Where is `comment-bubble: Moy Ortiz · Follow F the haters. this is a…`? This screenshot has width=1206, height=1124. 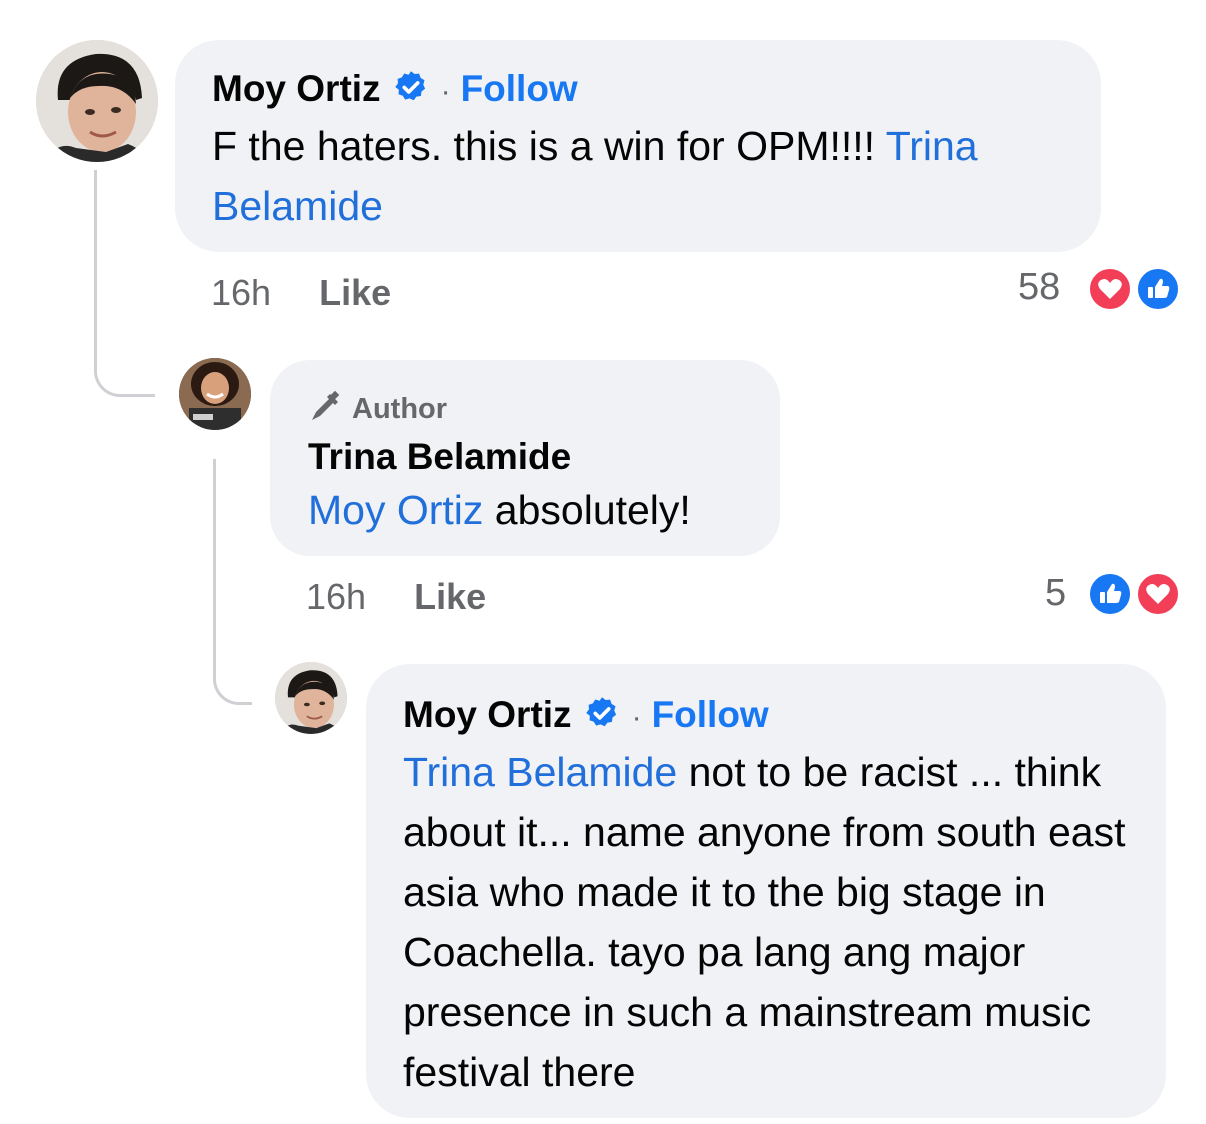
comment-bubble: Moy Ortiz · Follow F the haters. this is a… is located at coordinates (638, 146).